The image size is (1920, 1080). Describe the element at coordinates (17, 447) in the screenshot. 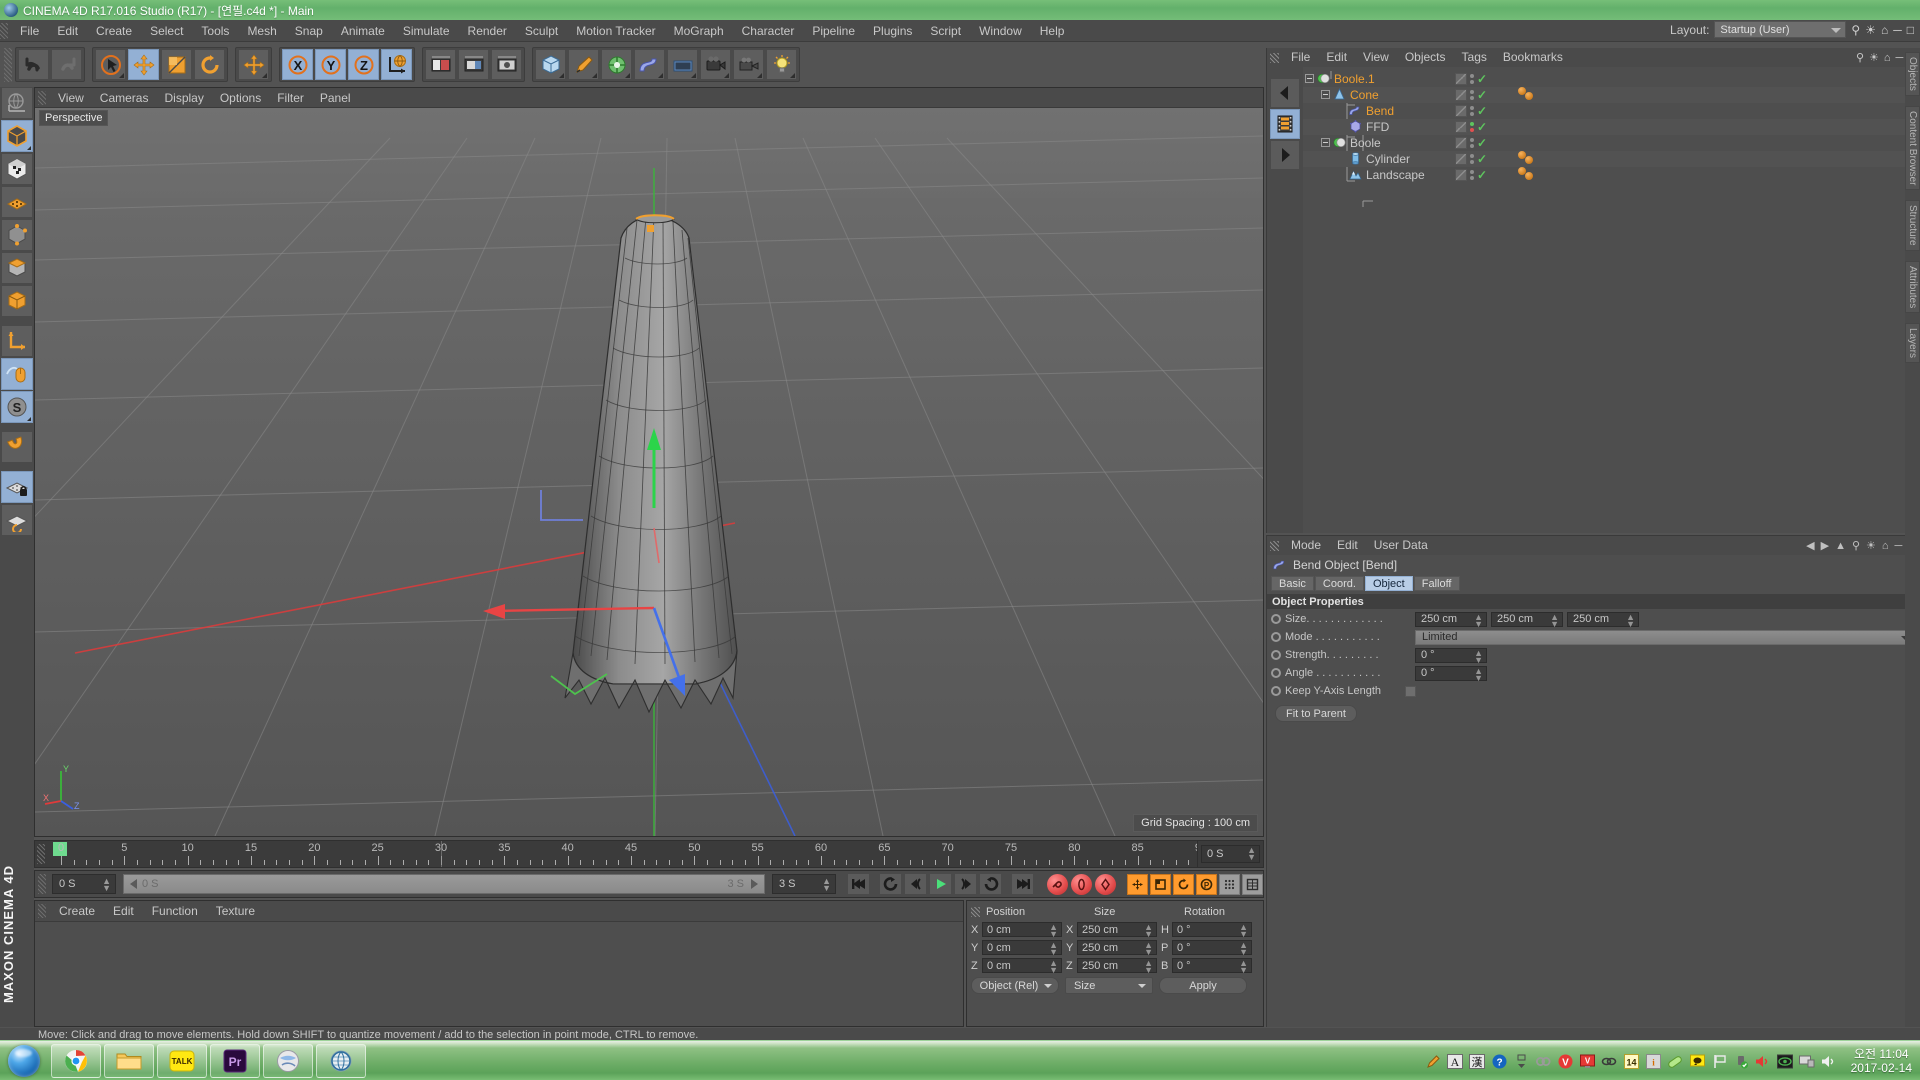

I see `magnet-button` at that location.